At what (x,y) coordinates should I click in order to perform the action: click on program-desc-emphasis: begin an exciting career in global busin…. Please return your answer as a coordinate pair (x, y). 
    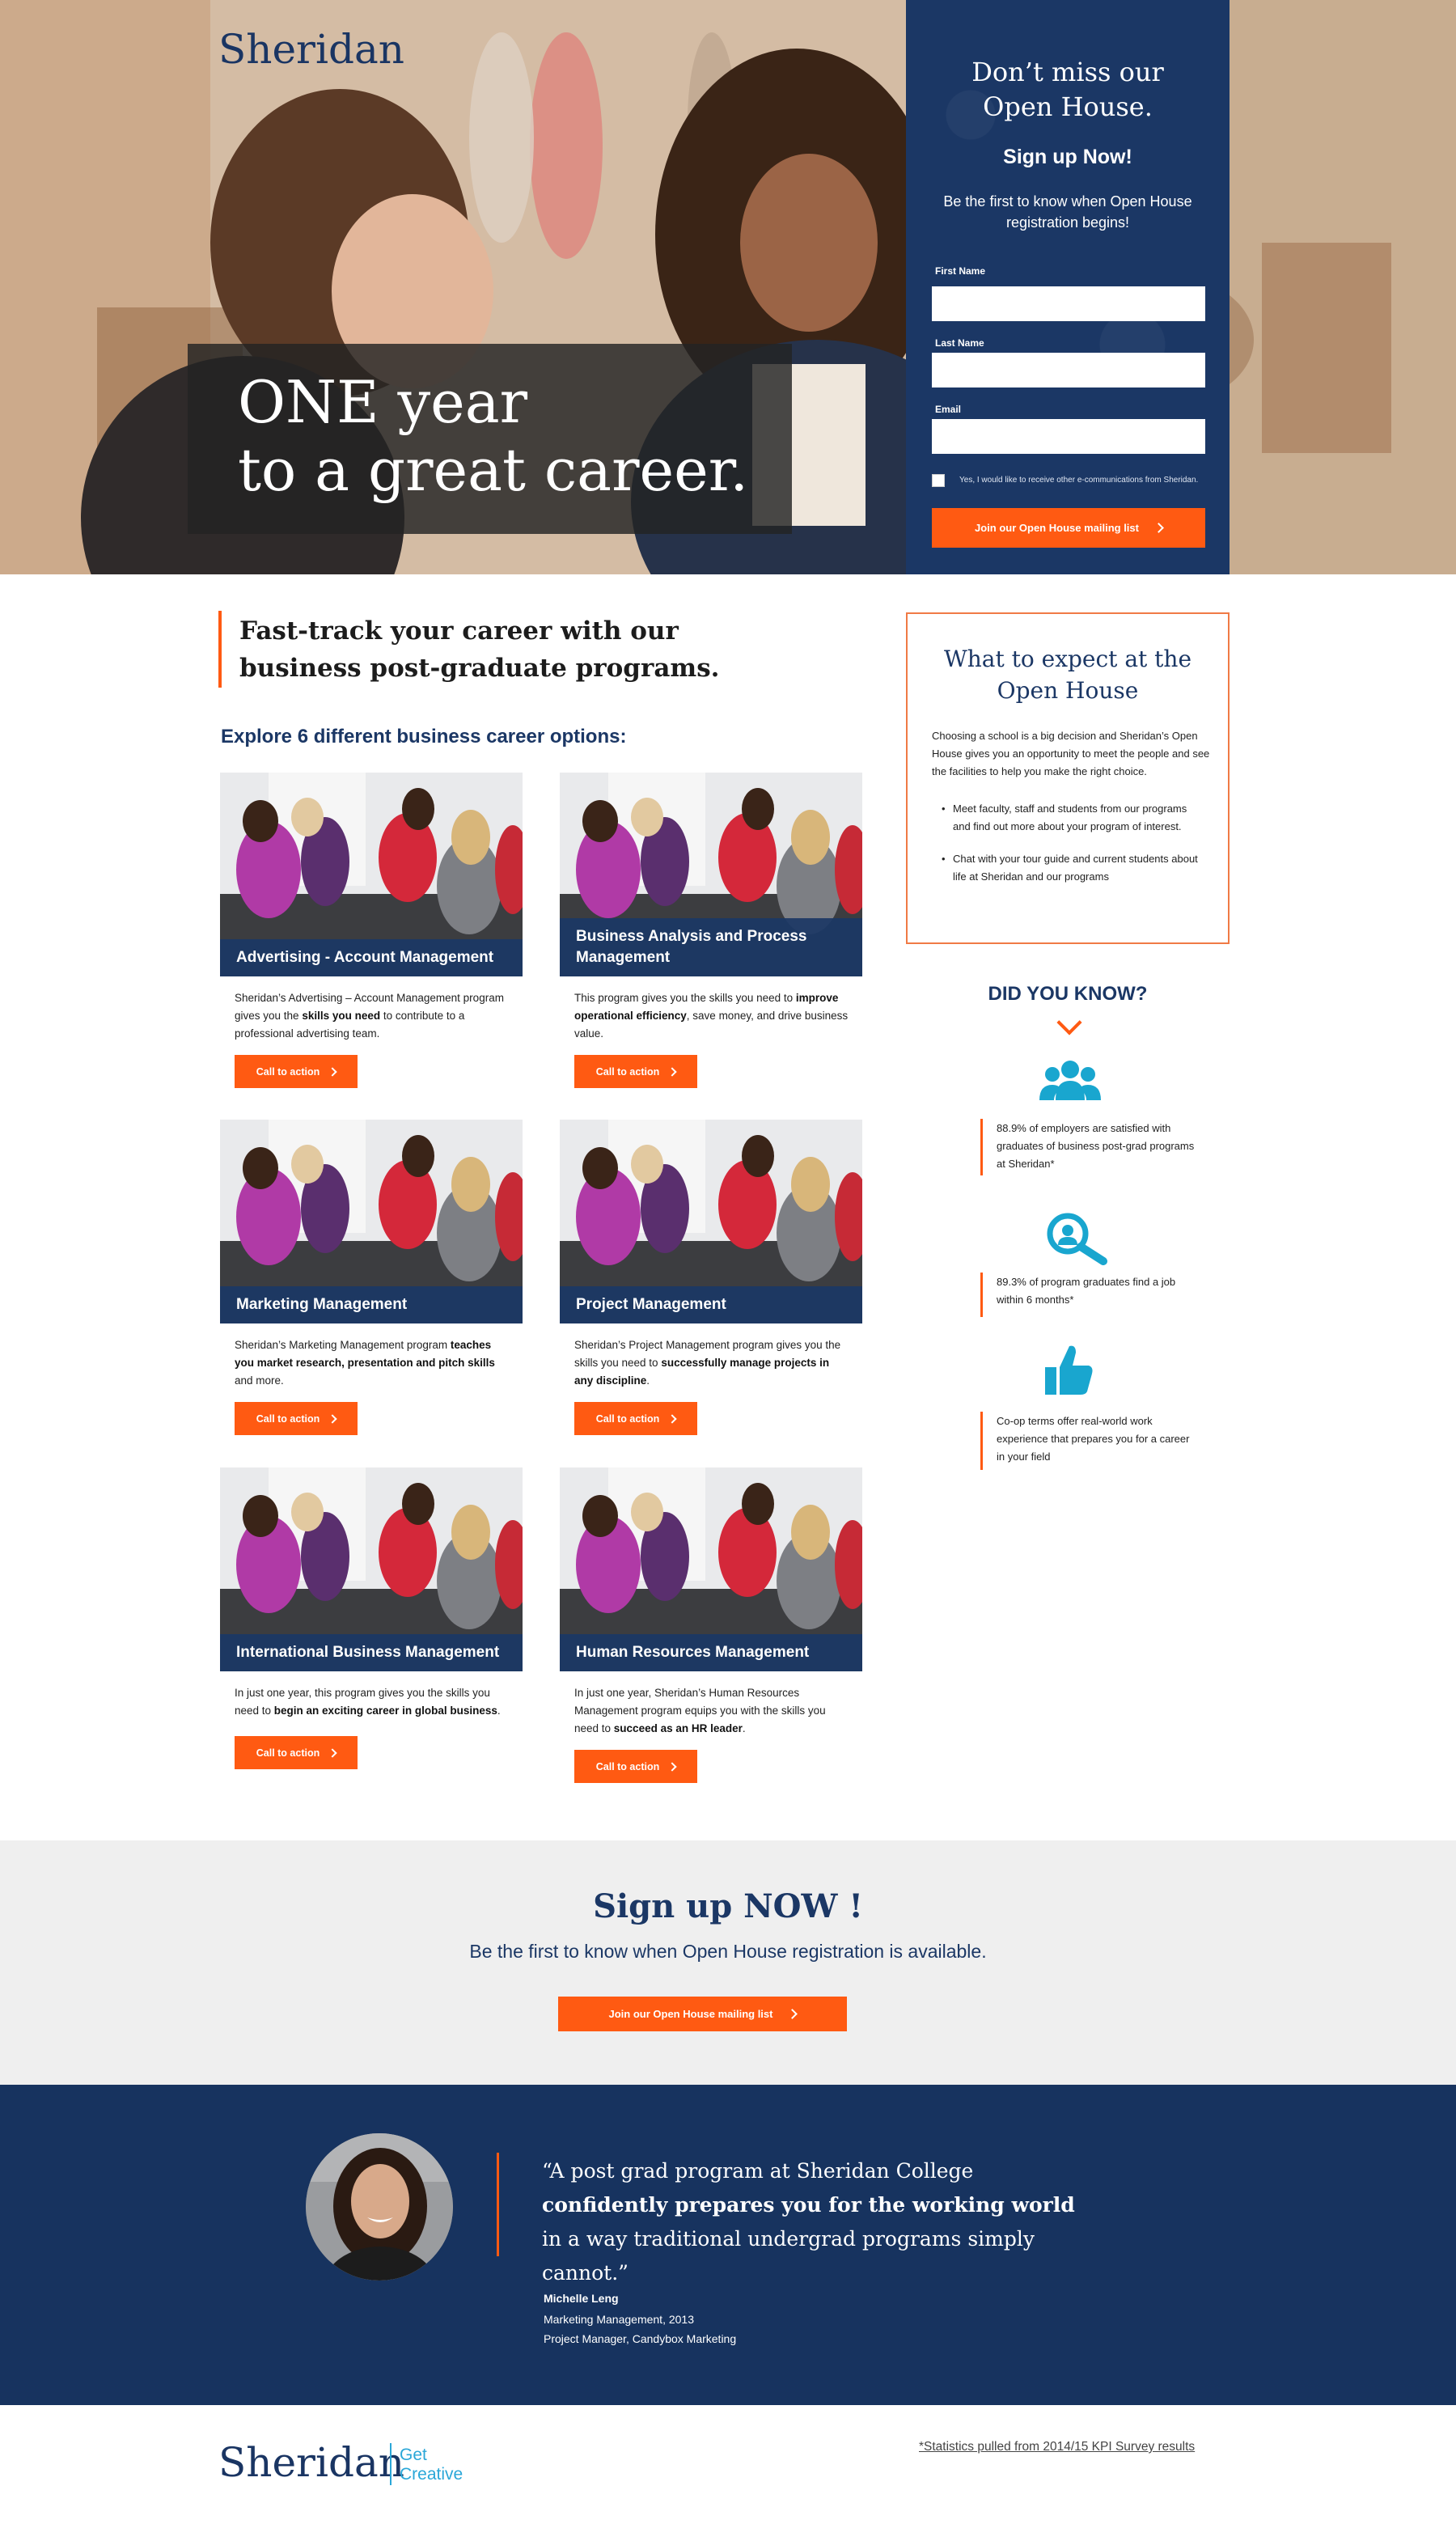
    Looking at the image, I should click on (385, 1711).